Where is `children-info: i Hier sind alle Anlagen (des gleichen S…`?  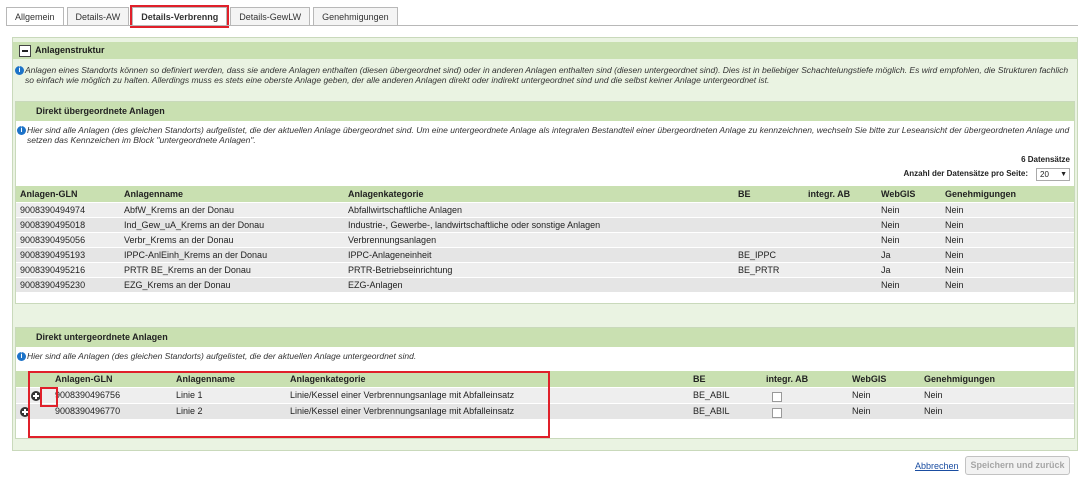
children-info: i Hier sind alle Anlagen (des gleichen S… is located at coordinates (544, 356).